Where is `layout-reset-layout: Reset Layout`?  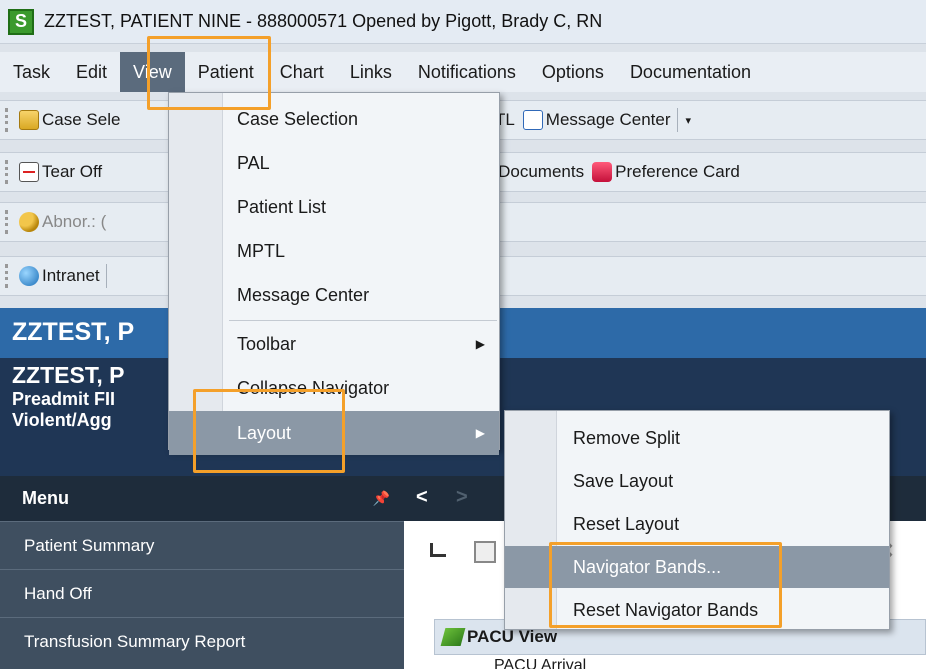 layout-reset-layout: Reset Layout is located at coordinates (697, 524).